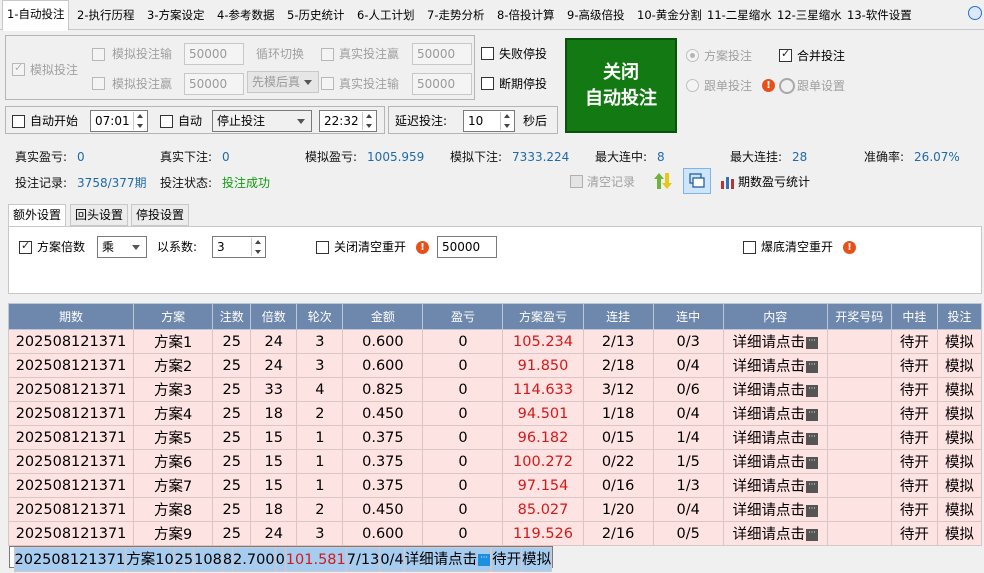 The height and width of the screenshot is (573, 984). I want to click on tab-advanced-multiple: 9-高级倍投, so click(595, 16).